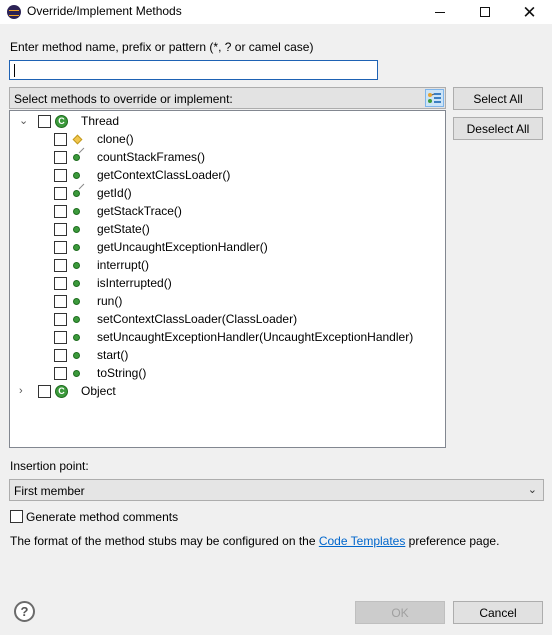 The height and width of the screenshot is (635, 552). What do you see at coordinates (276, 12) in the screenshot?
I see `title-bar: Override/Implement Methods ✕` at bounding box center [276, 12].